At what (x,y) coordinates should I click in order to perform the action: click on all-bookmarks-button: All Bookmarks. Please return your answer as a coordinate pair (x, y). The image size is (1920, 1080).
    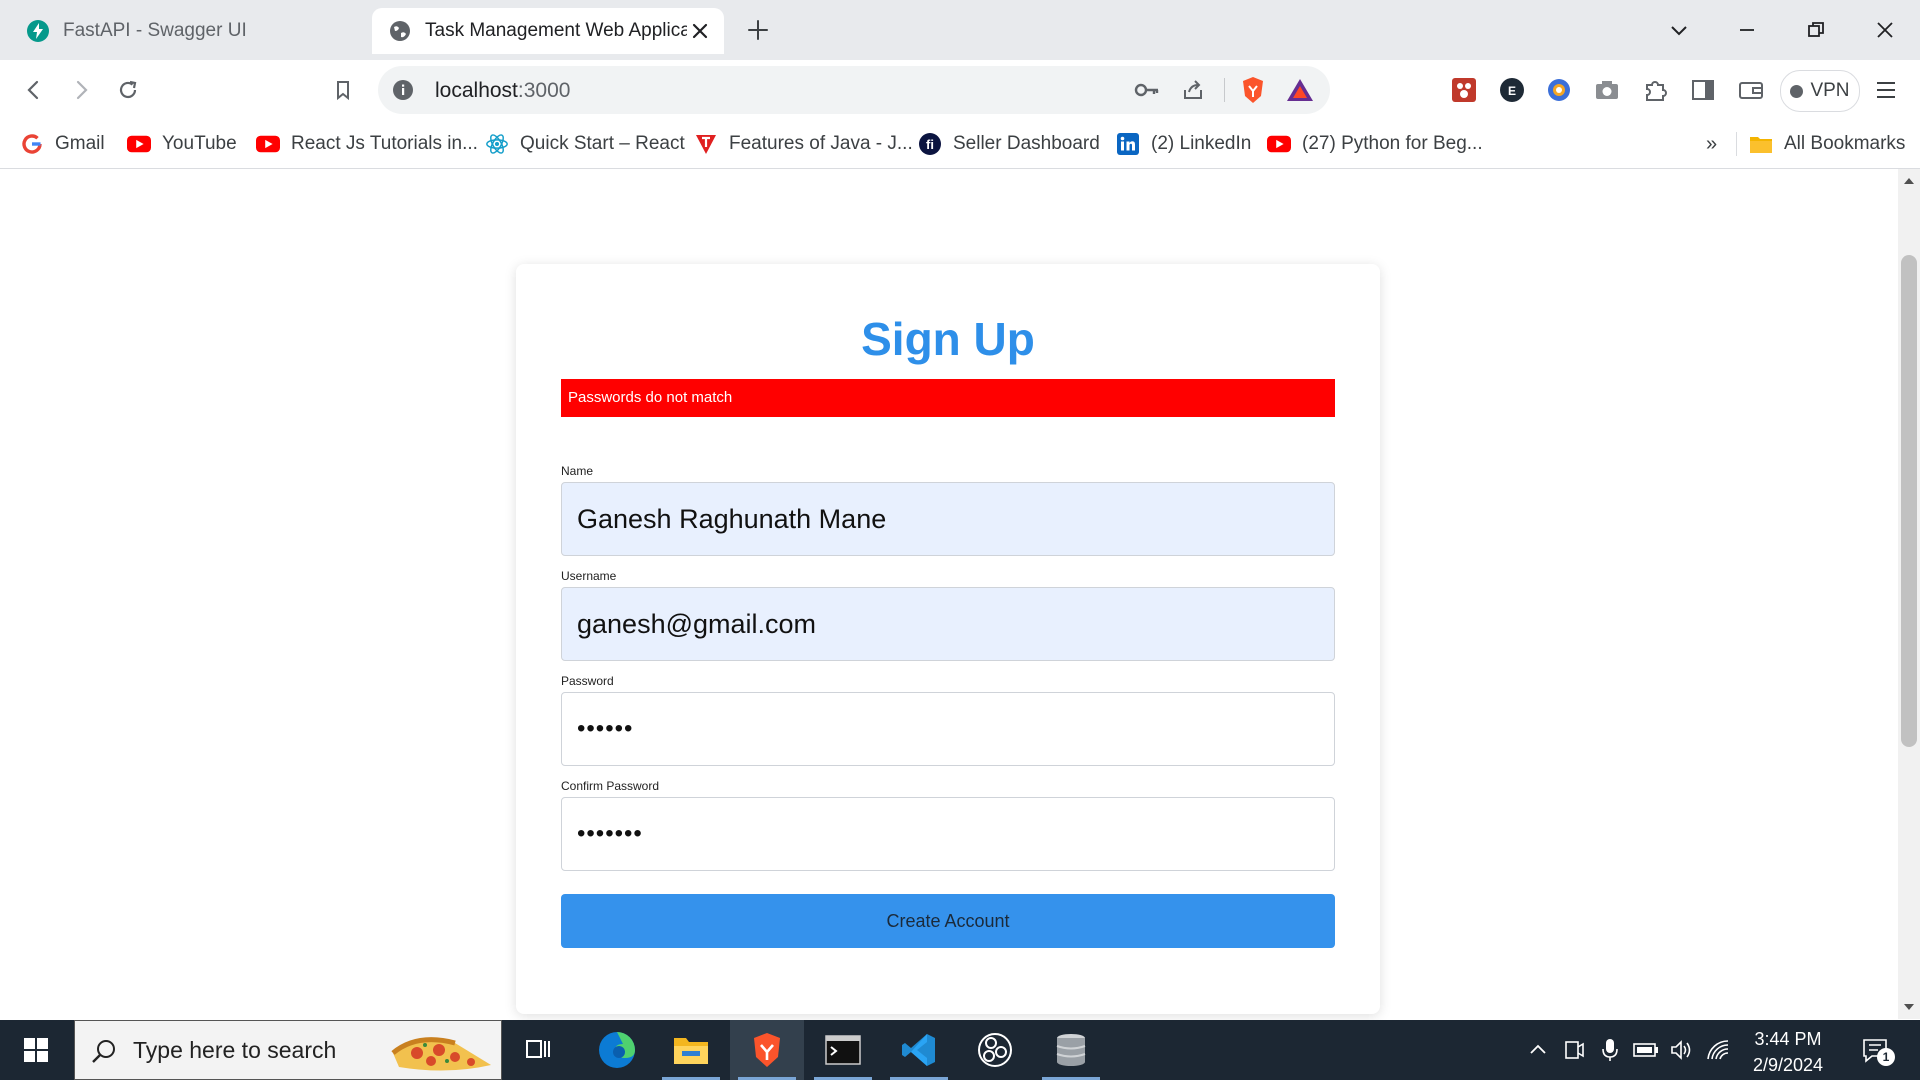
    Looking at the image, I should click on (1827, 144).